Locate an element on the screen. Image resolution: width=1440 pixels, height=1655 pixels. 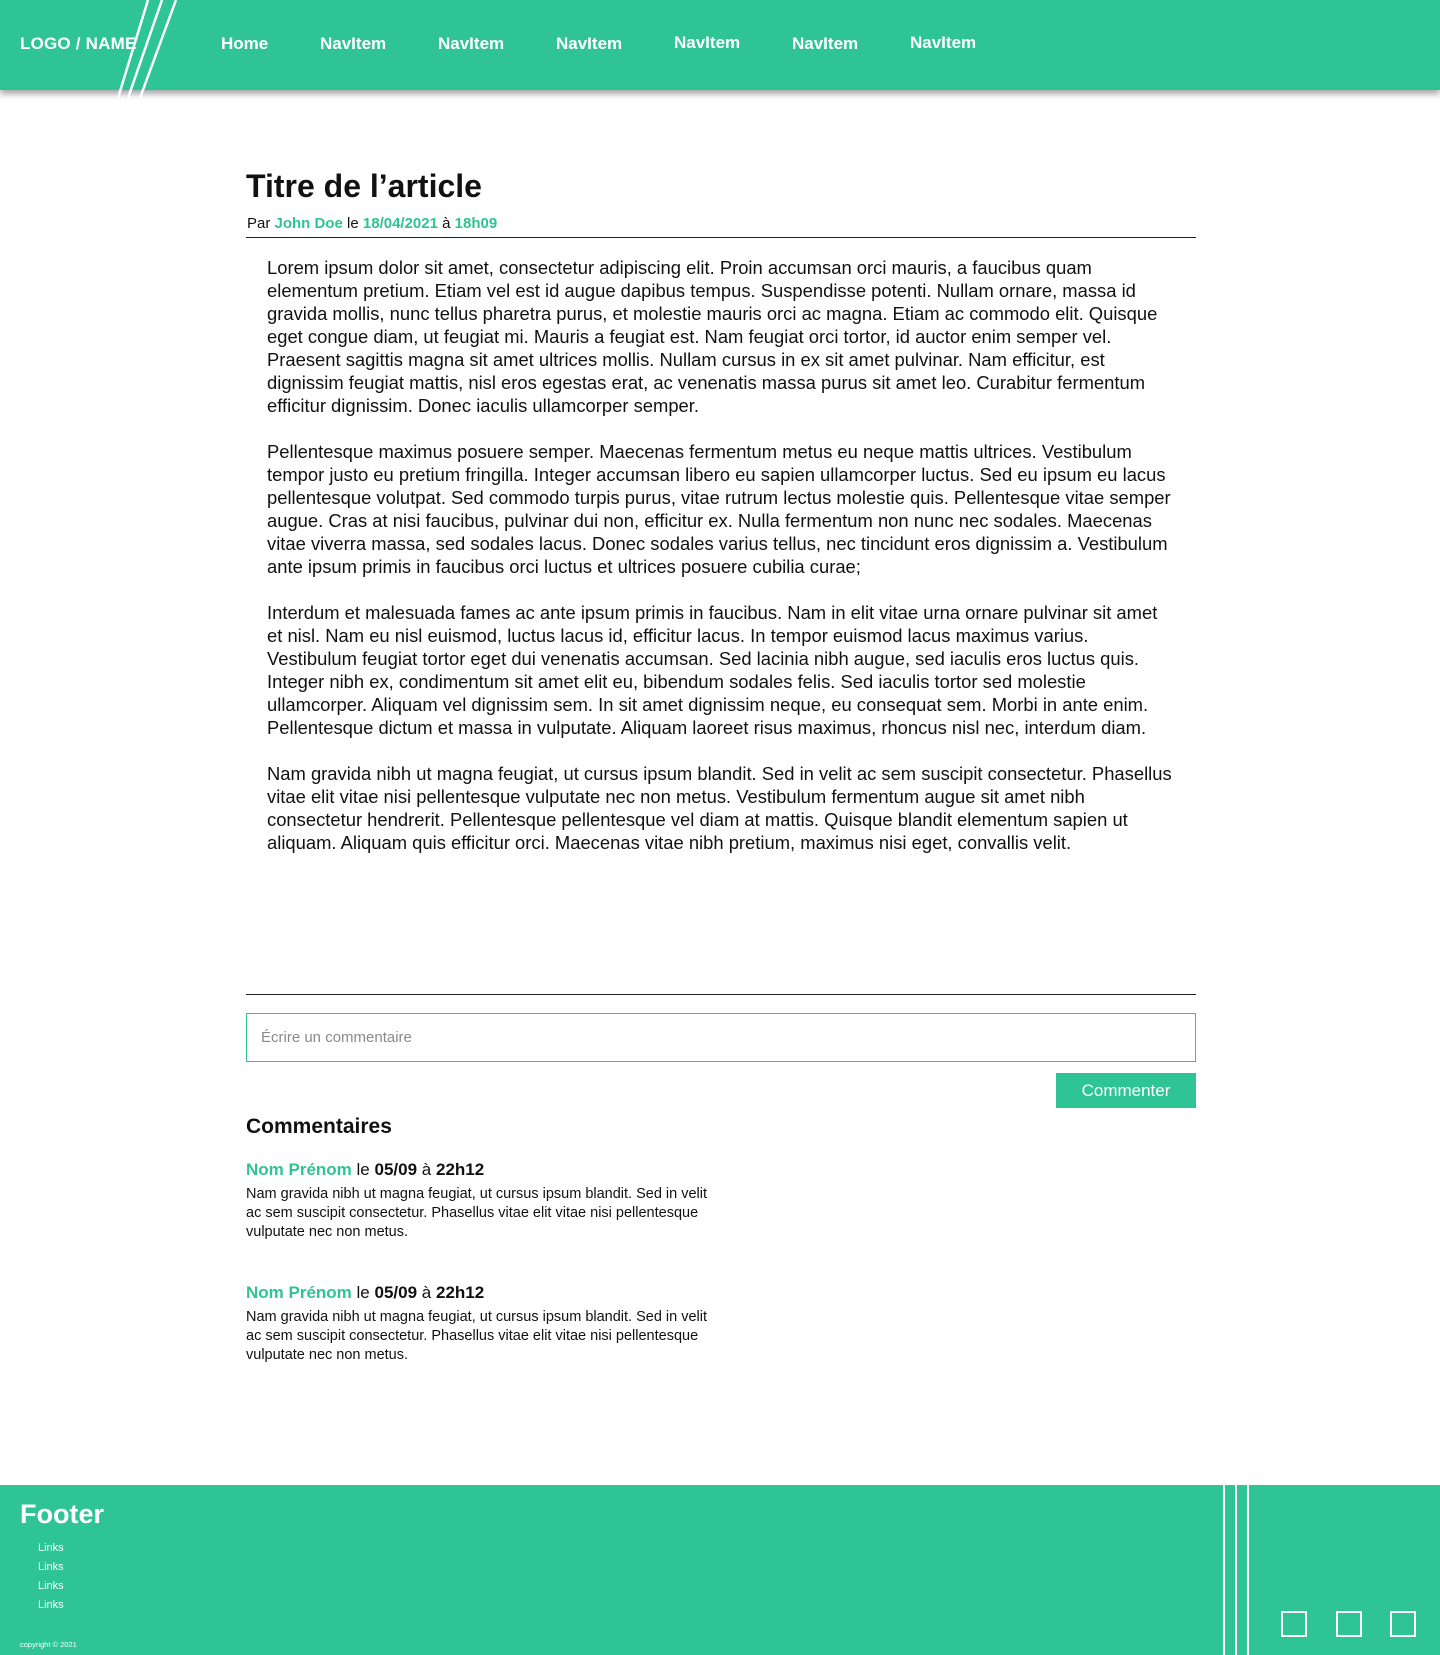
comment-input is located at coordinates (721, 1037).